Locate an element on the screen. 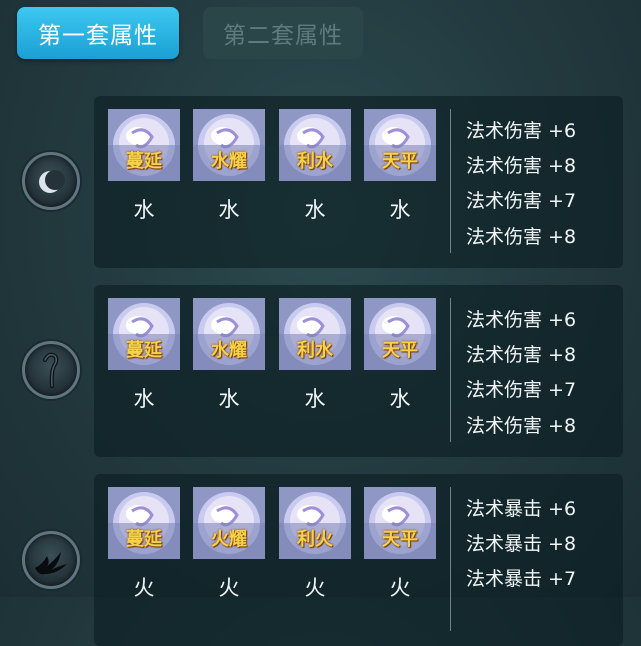 The width and height of the screenshot is (641, 646). slot-claw is located at coordinates (51, 560).